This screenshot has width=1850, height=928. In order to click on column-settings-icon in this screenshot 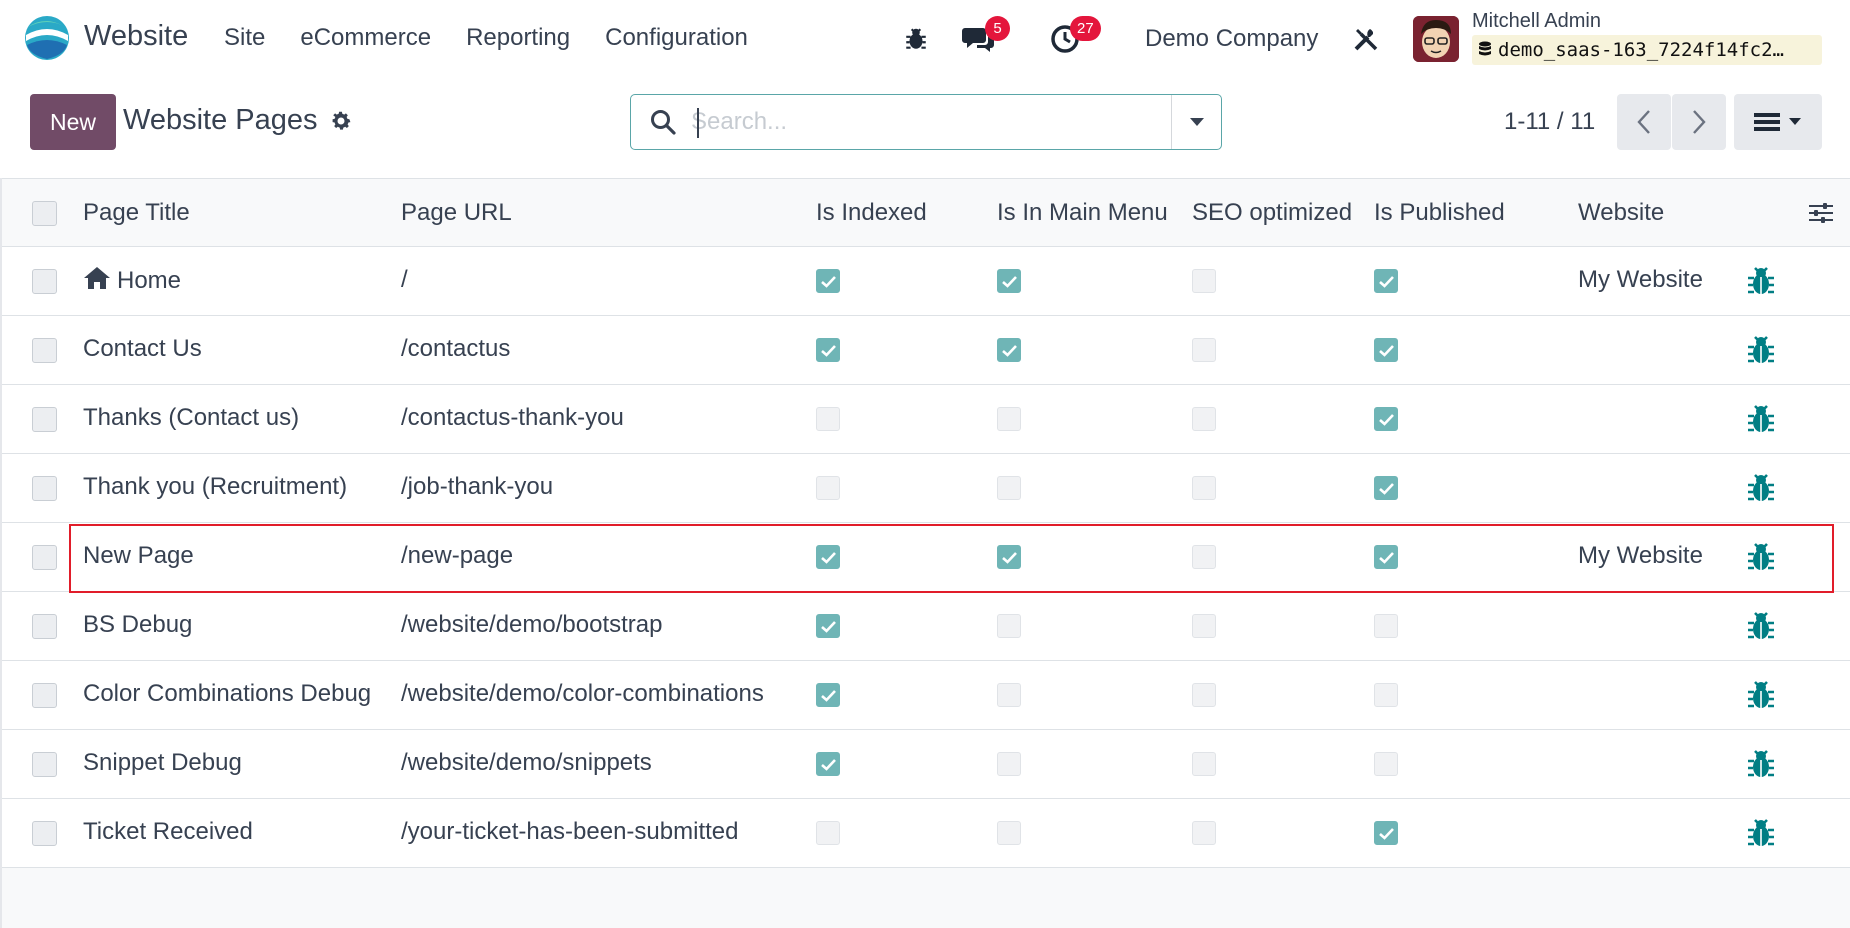, I will do `click(1821, 213)`.